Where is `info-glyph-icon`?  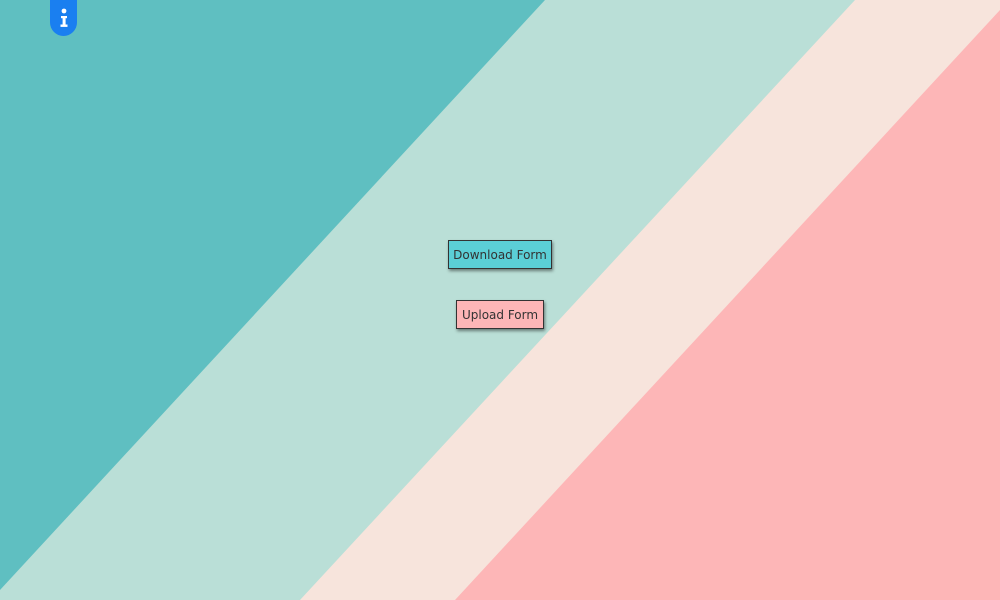 info-glyph-icon is located at coordinates (63, 17).